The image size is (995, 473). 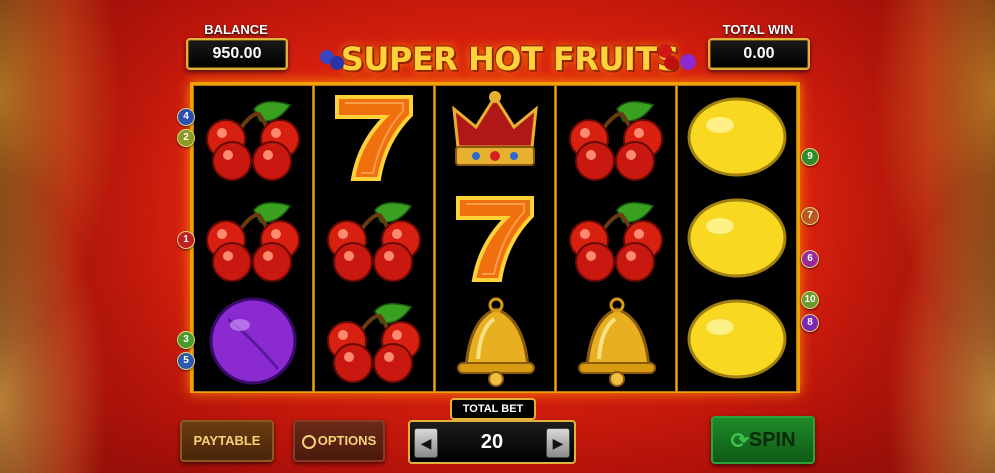 I want to click on payline-marker-4: 4, so click(x=186, y=117).